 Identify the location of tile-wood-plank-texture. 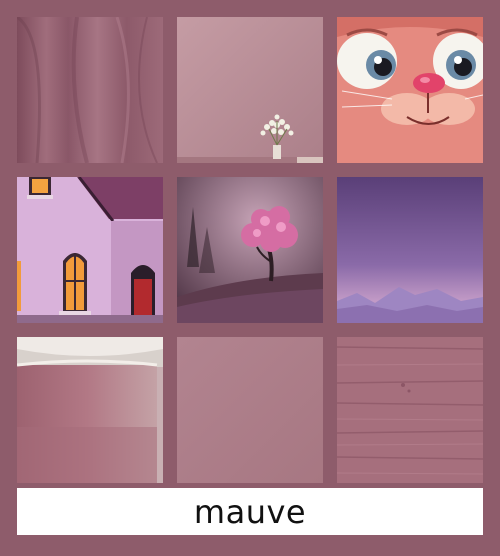
(410, 410).